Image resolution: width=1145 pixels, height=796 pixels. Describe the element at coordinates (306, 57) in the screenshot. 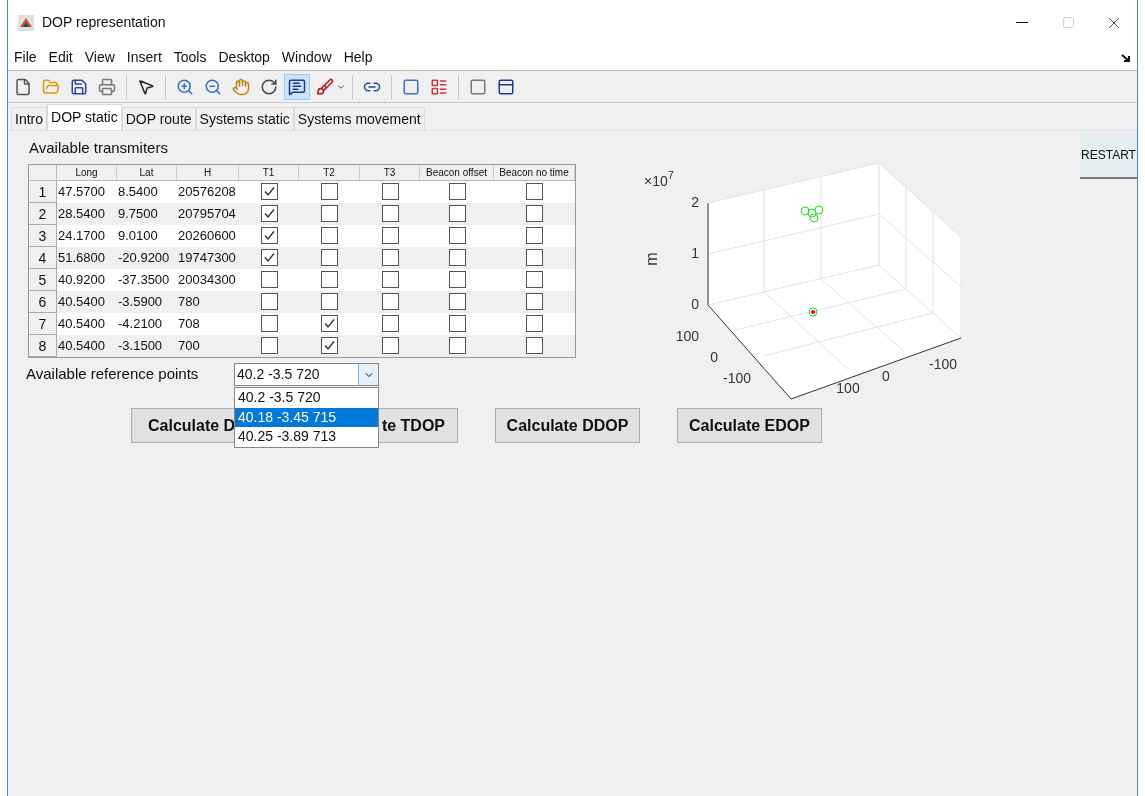

I see `menu-item: Window` at that location.